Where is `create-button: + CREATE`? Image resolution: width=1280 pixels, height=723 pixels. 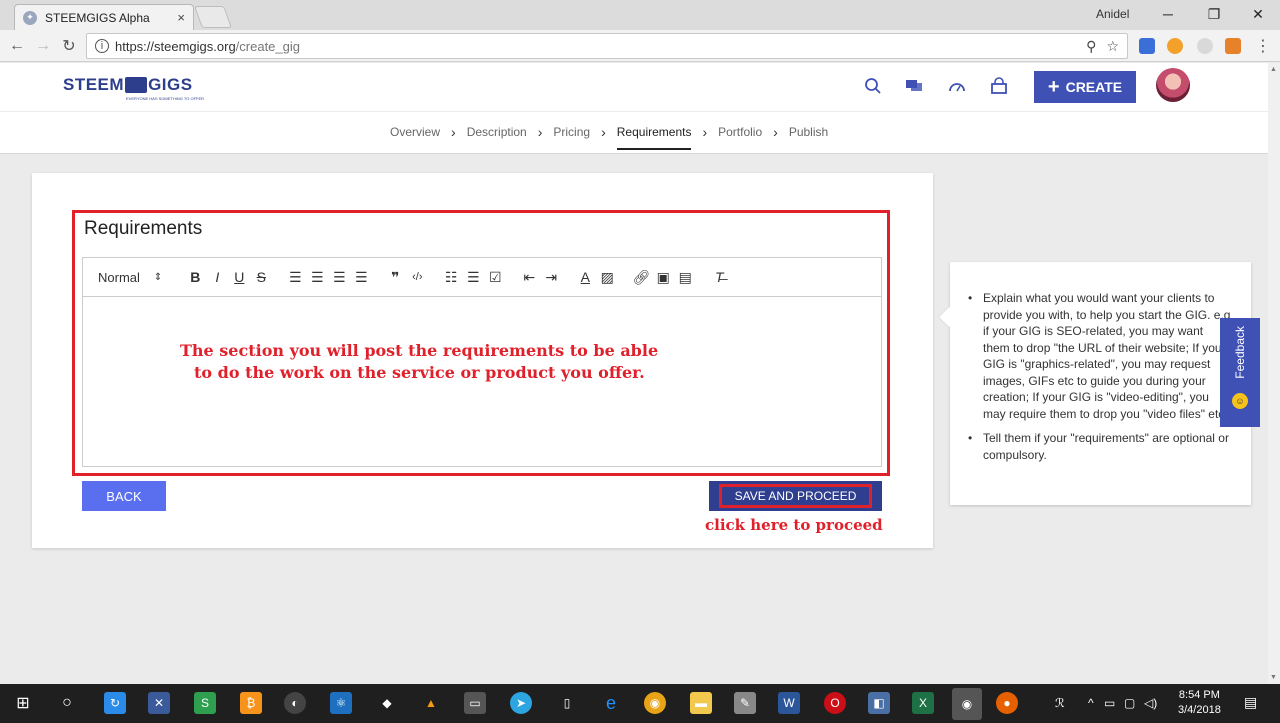
create-button: + CREATE is located at coordinates (1085, 87).